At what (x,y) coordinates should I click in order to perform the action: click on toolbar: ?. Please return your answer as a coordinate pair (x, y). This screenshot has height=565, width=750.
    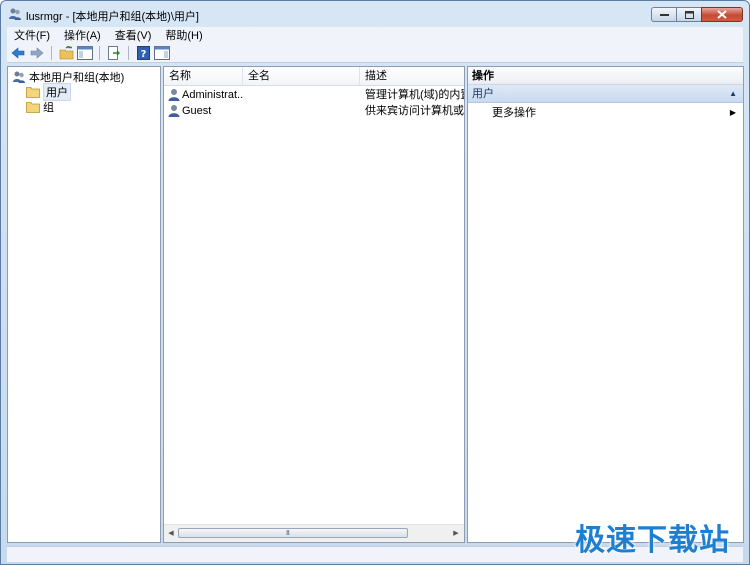
    Looking at the image, I should click on (375, 53).